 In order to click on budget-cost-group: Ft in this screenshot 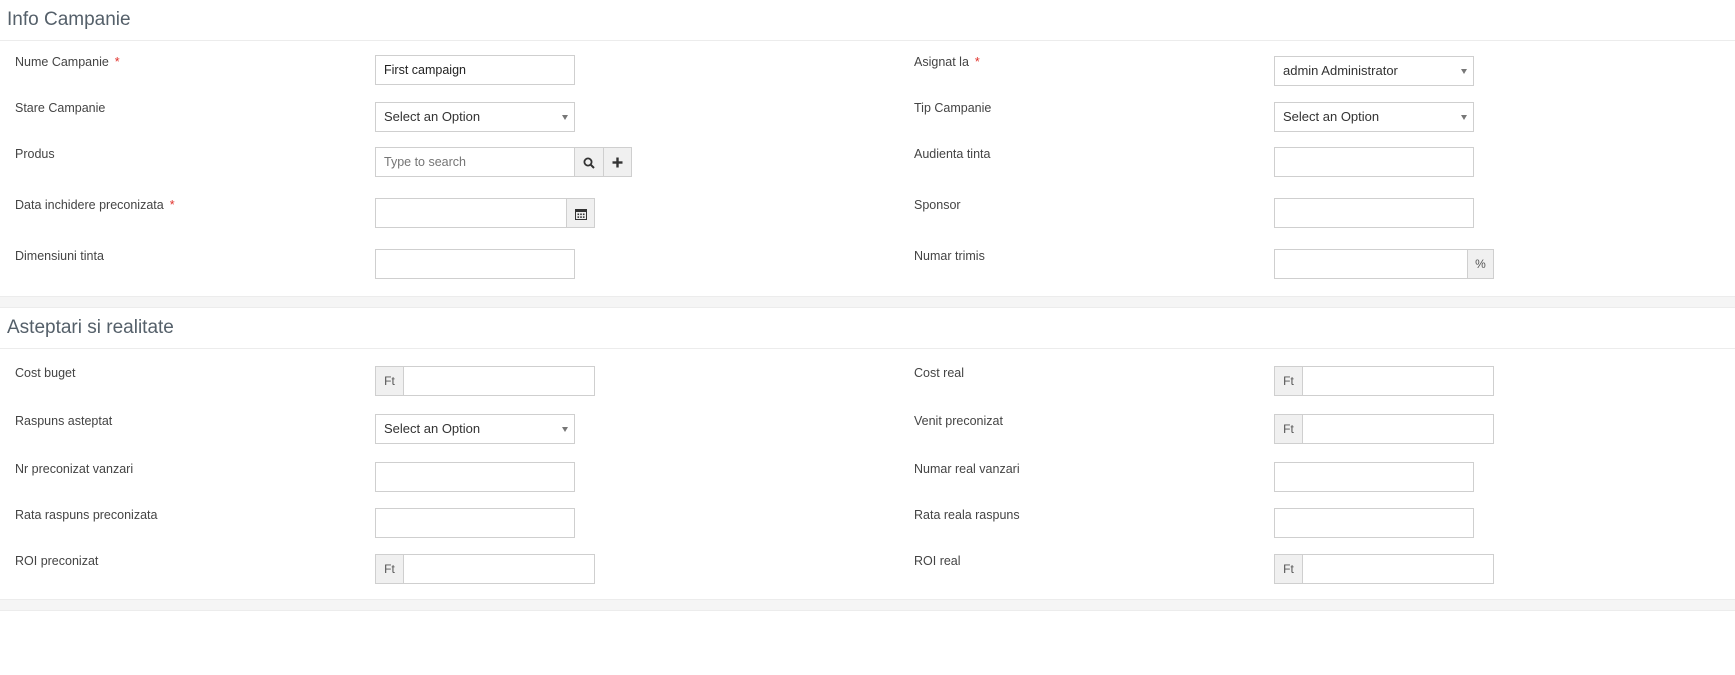, I will do `click(485, 381)`.